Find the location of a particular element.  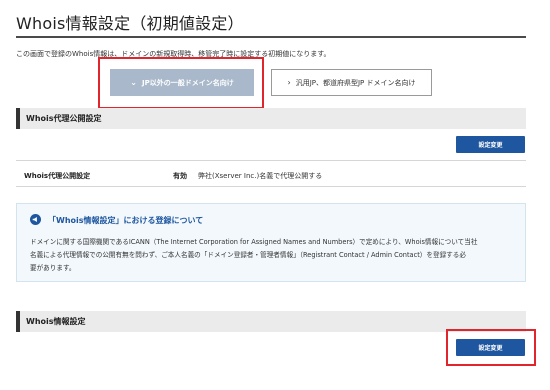

tab-jp-domains: › 汎用JP、都道府県型JP ドメイン名向け is located at coordinates (351, 82).